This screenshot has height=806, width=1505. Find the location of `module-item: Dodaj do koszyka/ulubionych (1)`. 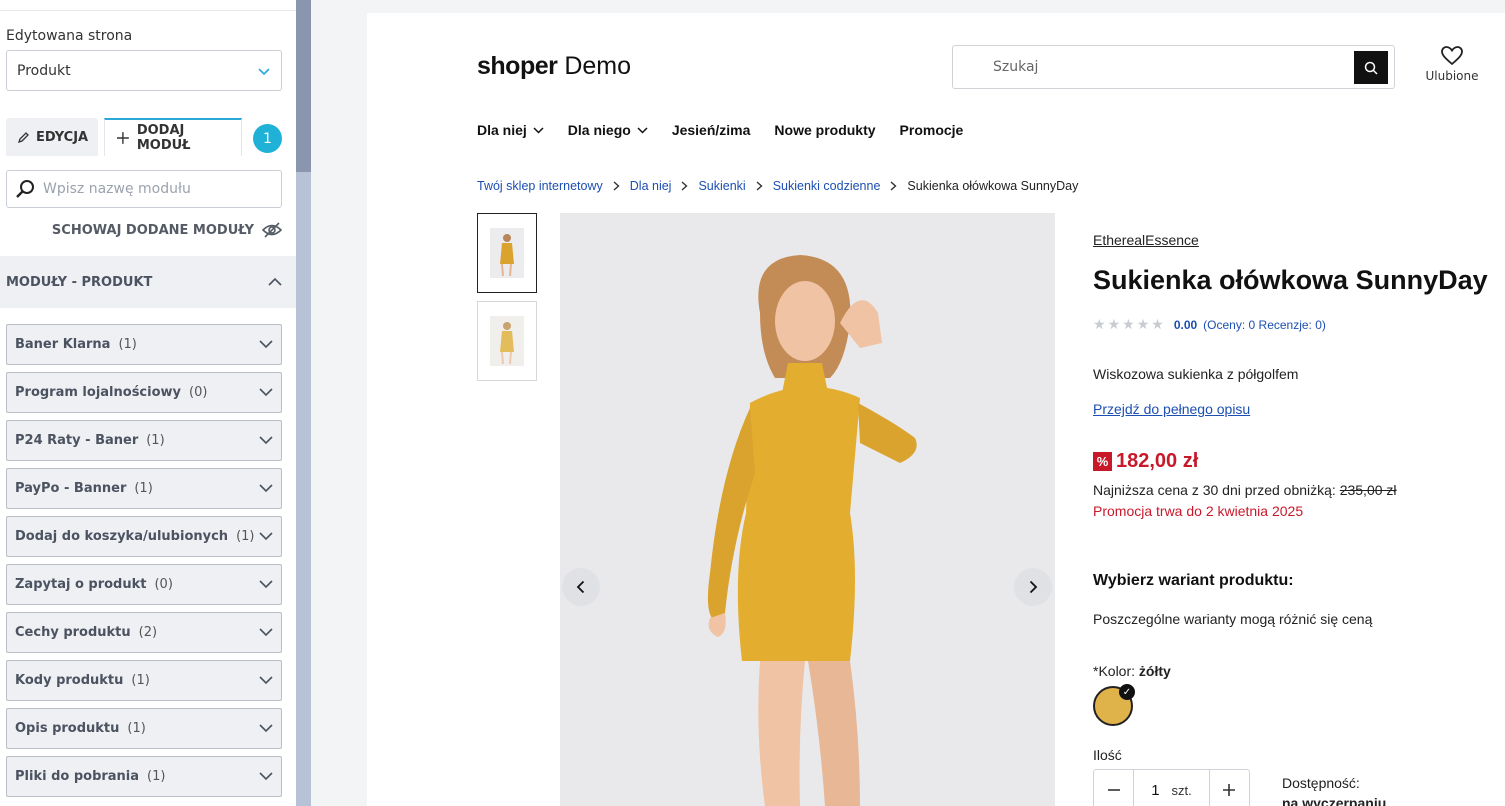

module-item: Dodaj do koszyka/ulubionych (1) is located at coordinates (144, 536).